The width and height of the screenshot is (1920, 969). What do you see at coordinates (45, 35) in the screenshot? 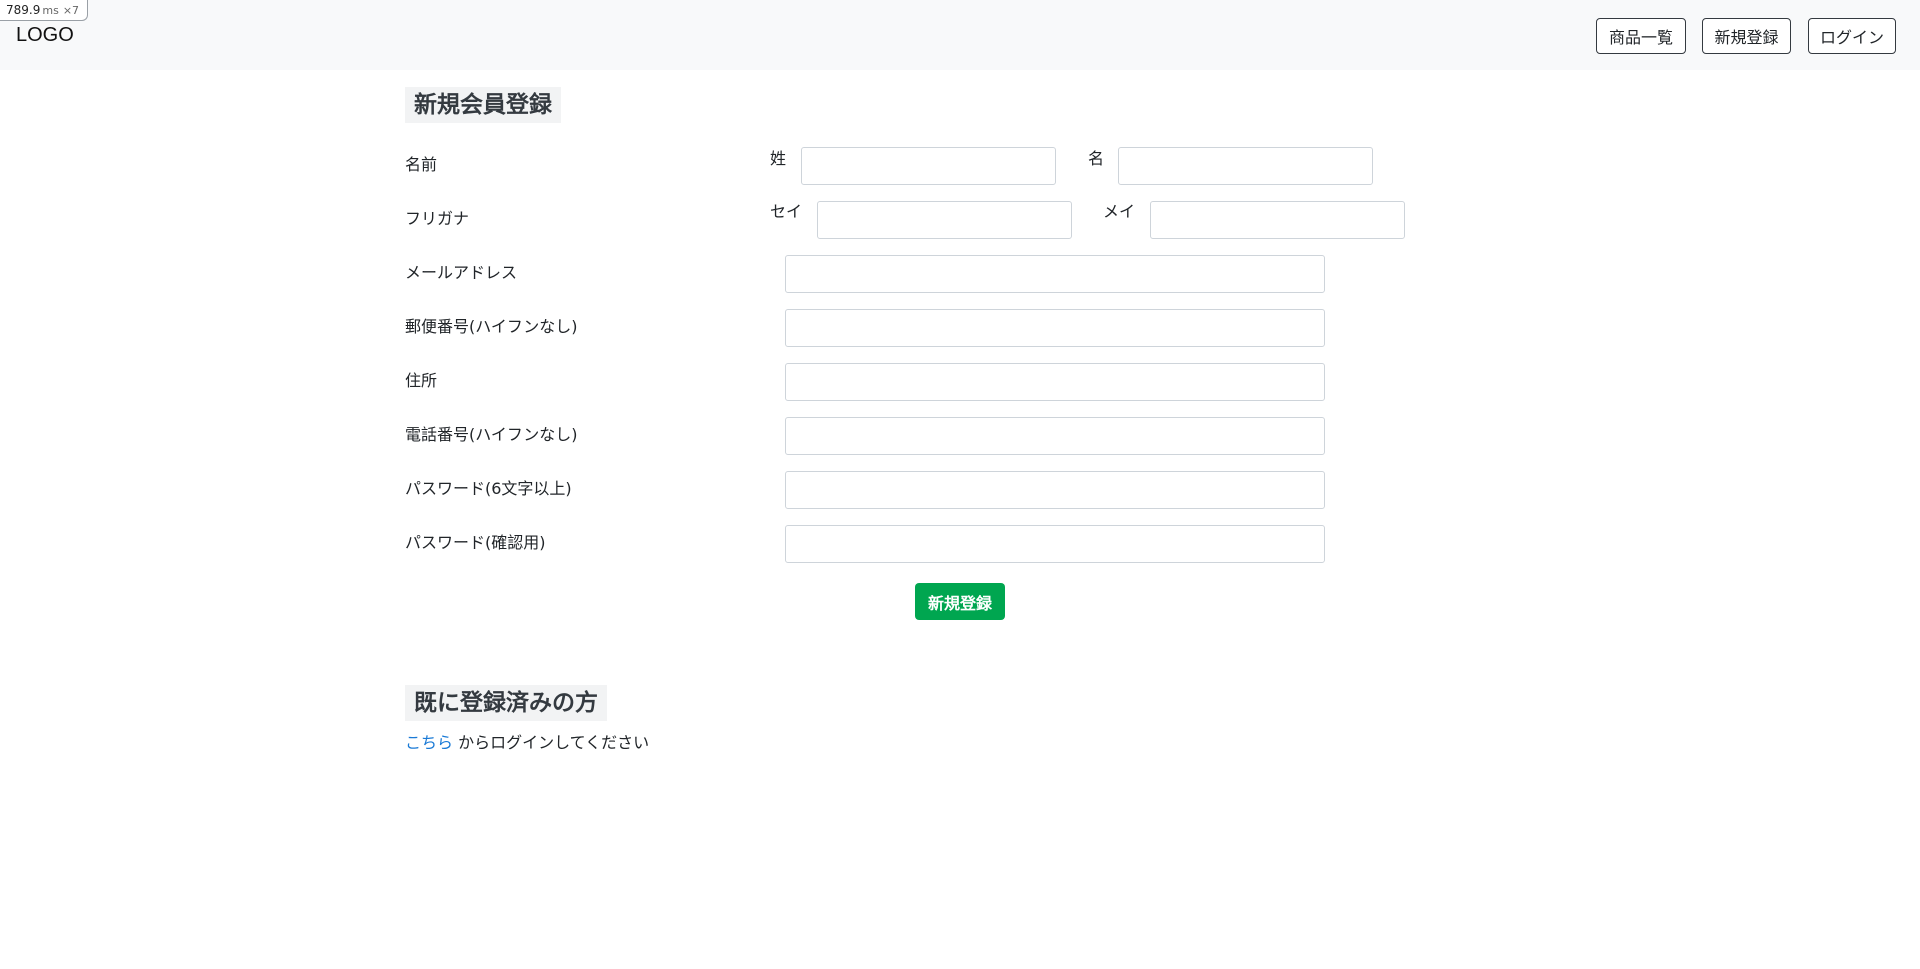
I see `logo: LOGO` at bounding box center [45, 35].